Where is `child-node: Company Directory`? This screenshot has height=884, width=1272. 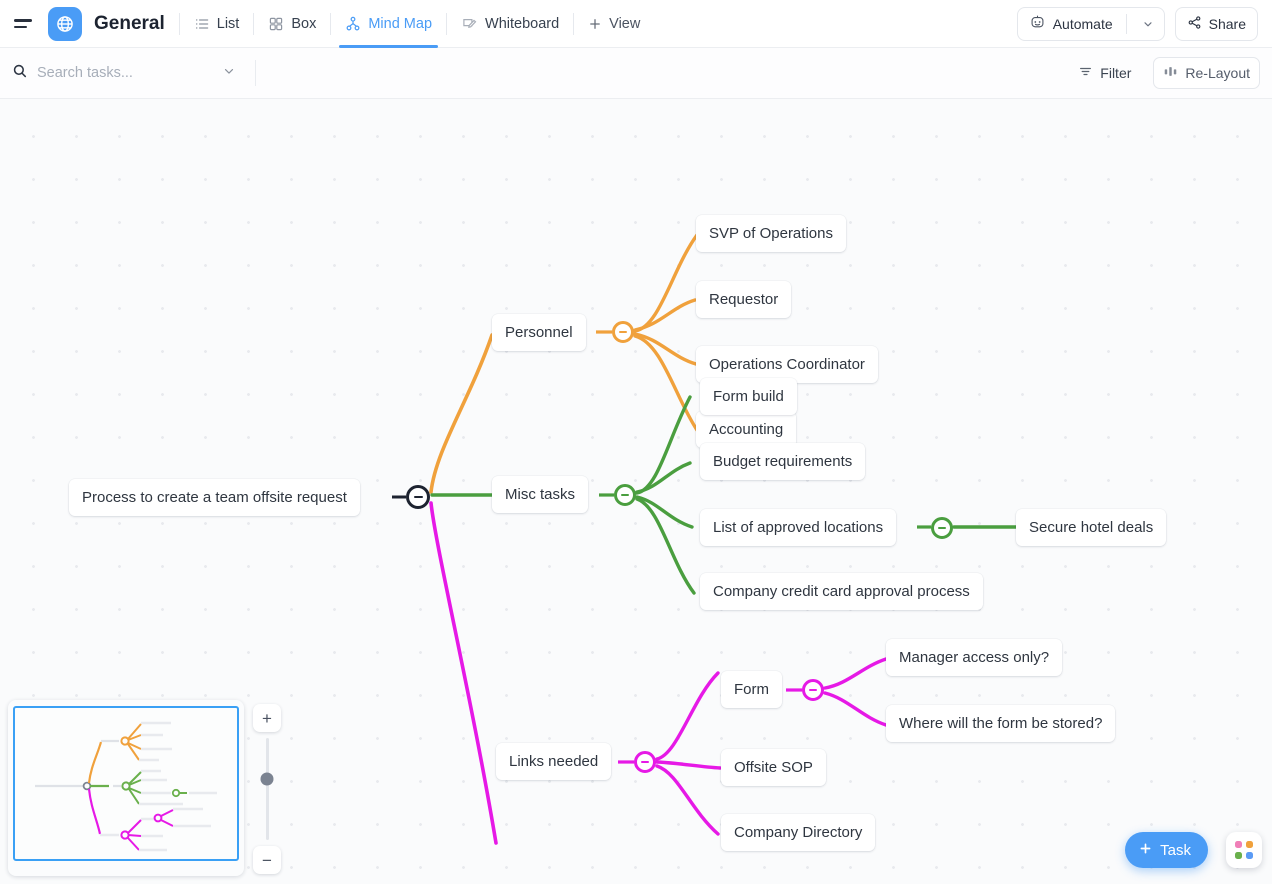 child-node: Company Directory is located at coordinates (798, 832).